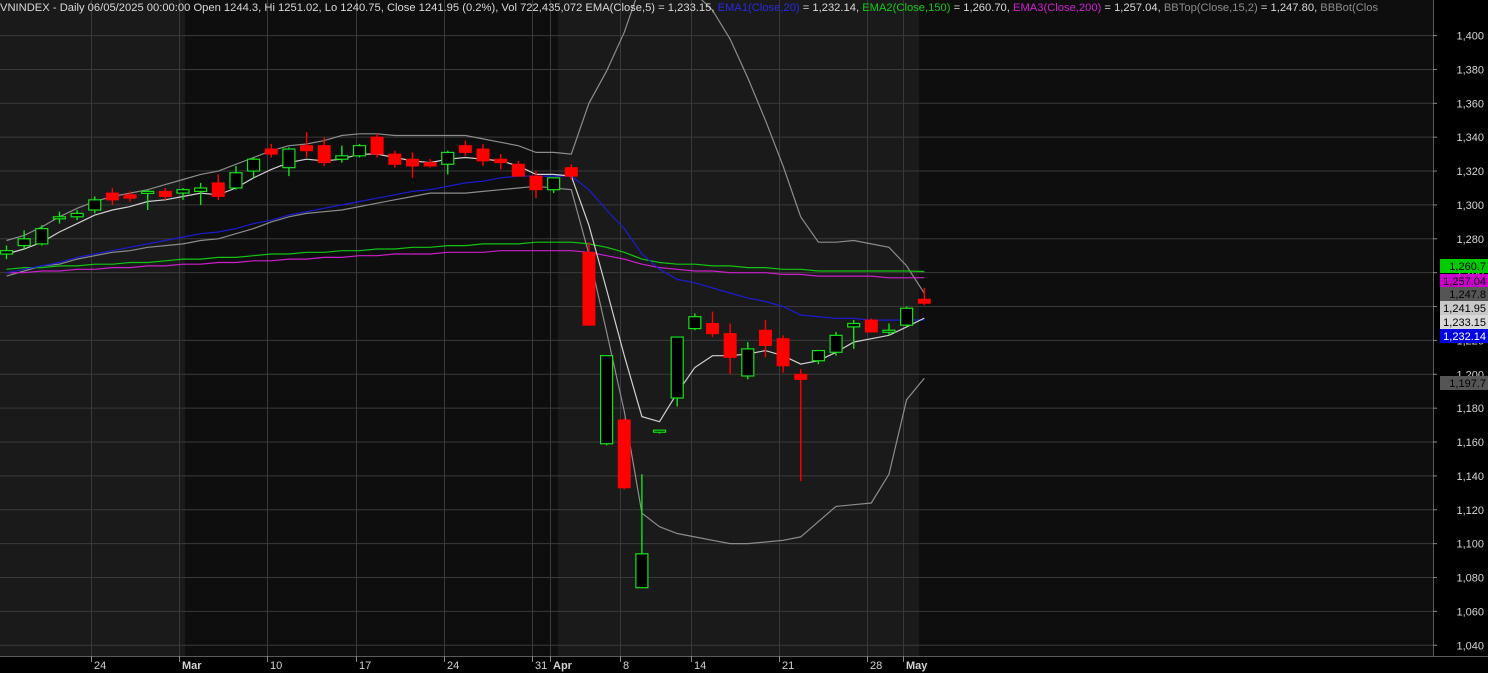 The image size is (1488, 673). What do you see at coordinates (906, 8) in the screenshot?
I see `ema2-label: EMA2(Close,150)` at bounding box center [906, 8].